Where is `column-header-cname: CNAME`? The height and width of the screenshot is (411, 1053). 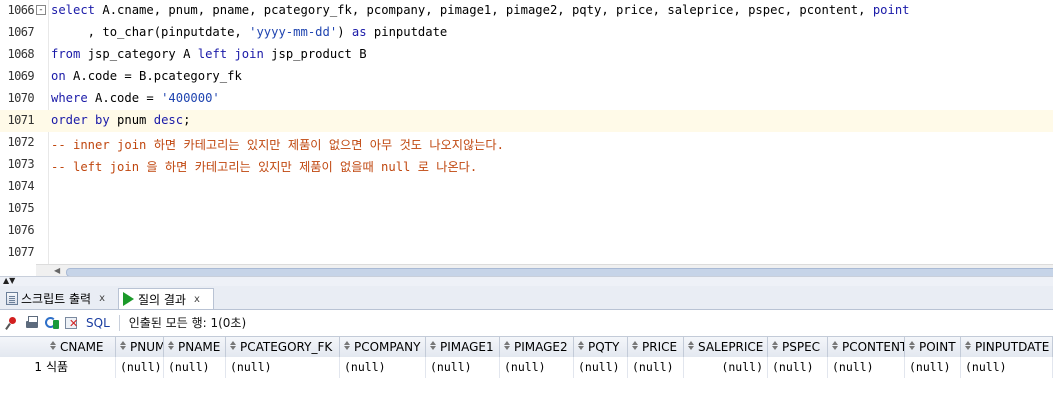 column-header-cname: CNAME is located at coordinates (81, 347).